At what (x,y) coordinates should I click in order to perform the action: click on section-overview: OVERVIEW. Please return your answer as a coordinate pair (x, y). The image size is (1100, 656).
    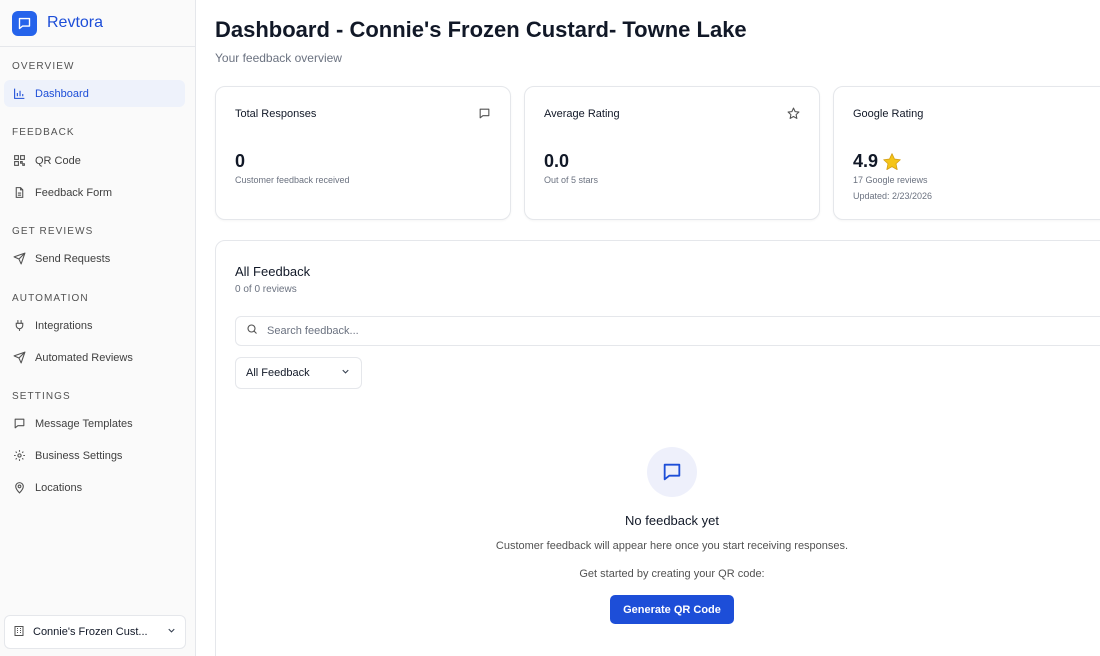
    Looking at the image, I should click on (43, 66).